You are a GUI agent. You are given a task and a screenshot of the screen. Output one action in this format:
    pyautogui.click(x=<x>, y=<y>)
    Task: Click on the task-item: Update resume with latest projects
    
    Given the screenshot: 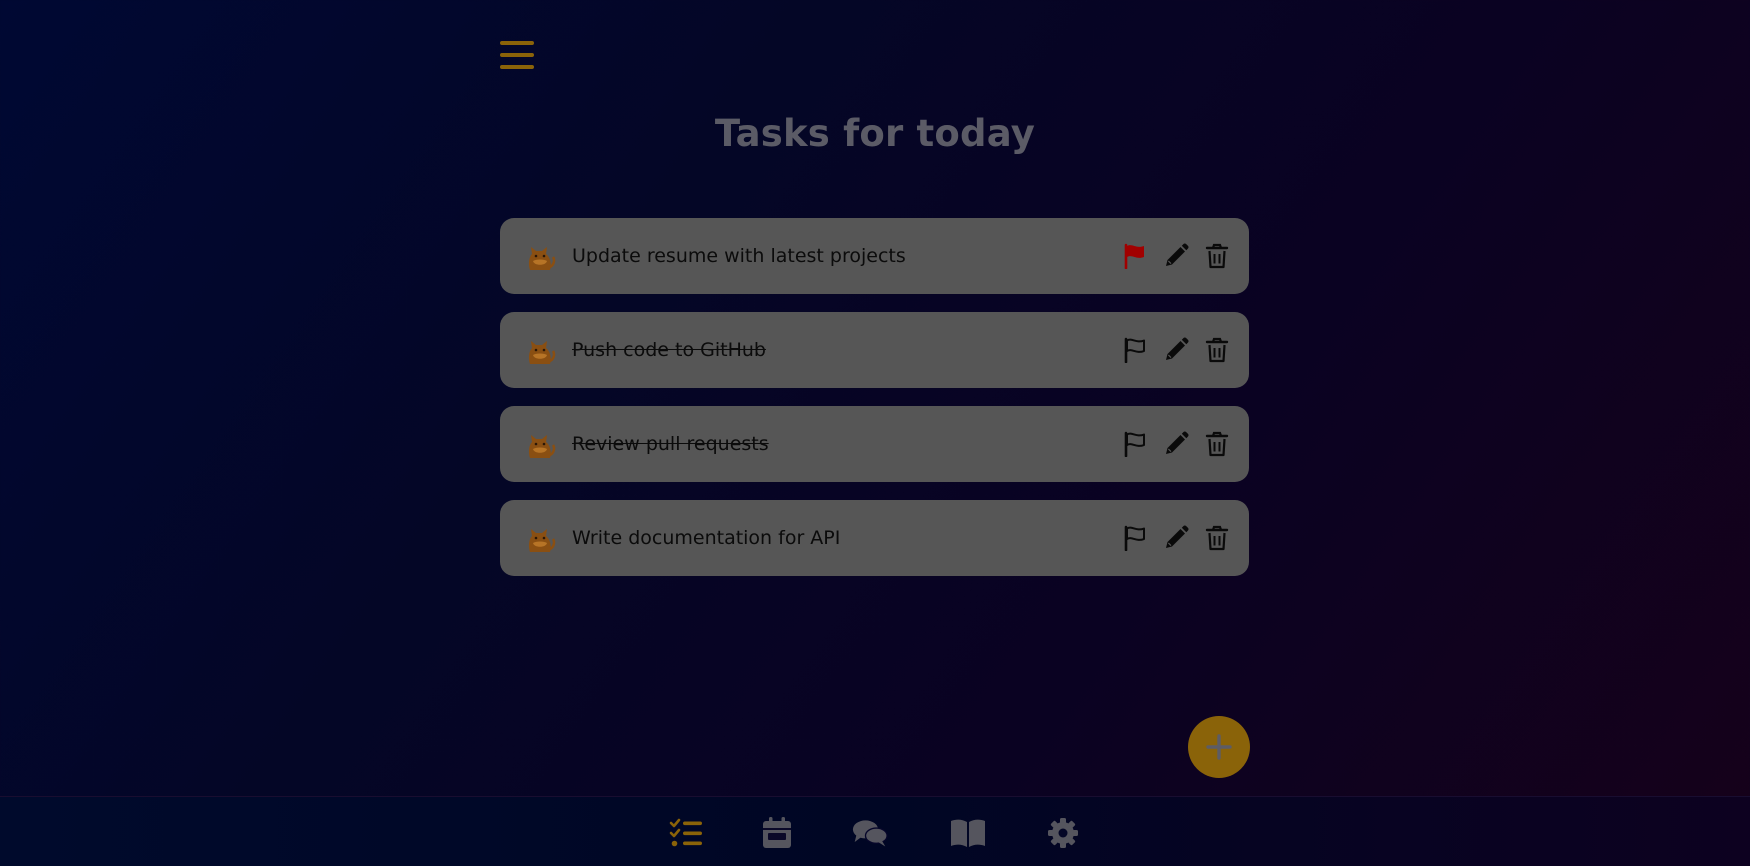 What is the action you would take?
    pyautogui.click(x=874, y=256)
    